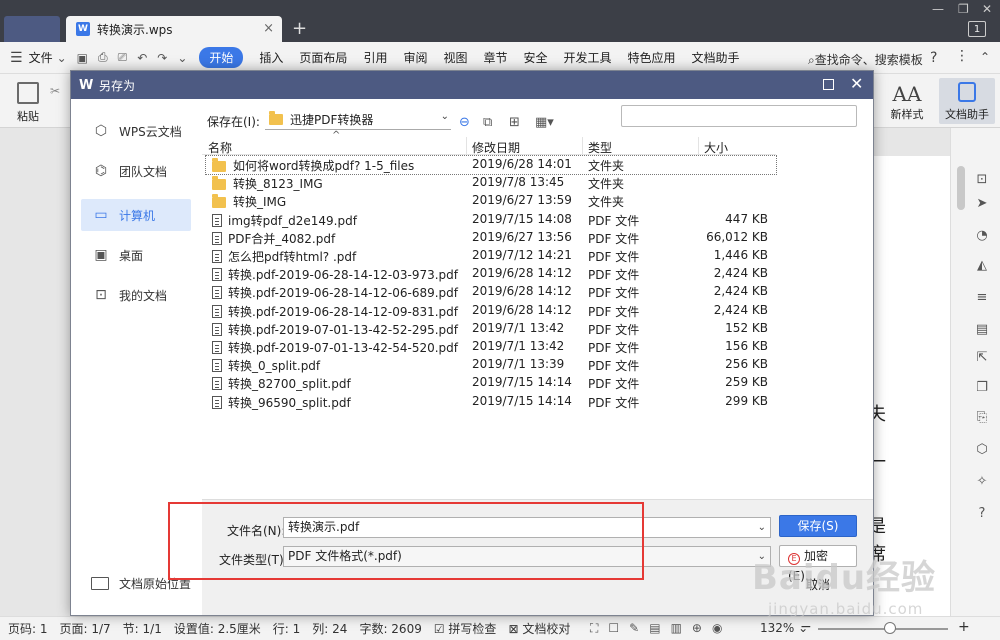  What do you see at coordinates (967, 101) in the screenshot?
I see `document-assistant-button: 文档助手` at bounding box center [967, 101].